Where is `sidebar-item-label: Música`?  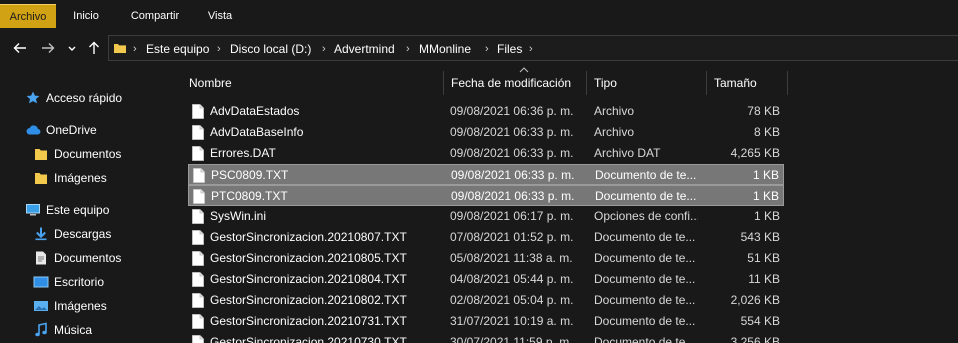 sidebar-item-label: Música is located at coordinates (73, 330).